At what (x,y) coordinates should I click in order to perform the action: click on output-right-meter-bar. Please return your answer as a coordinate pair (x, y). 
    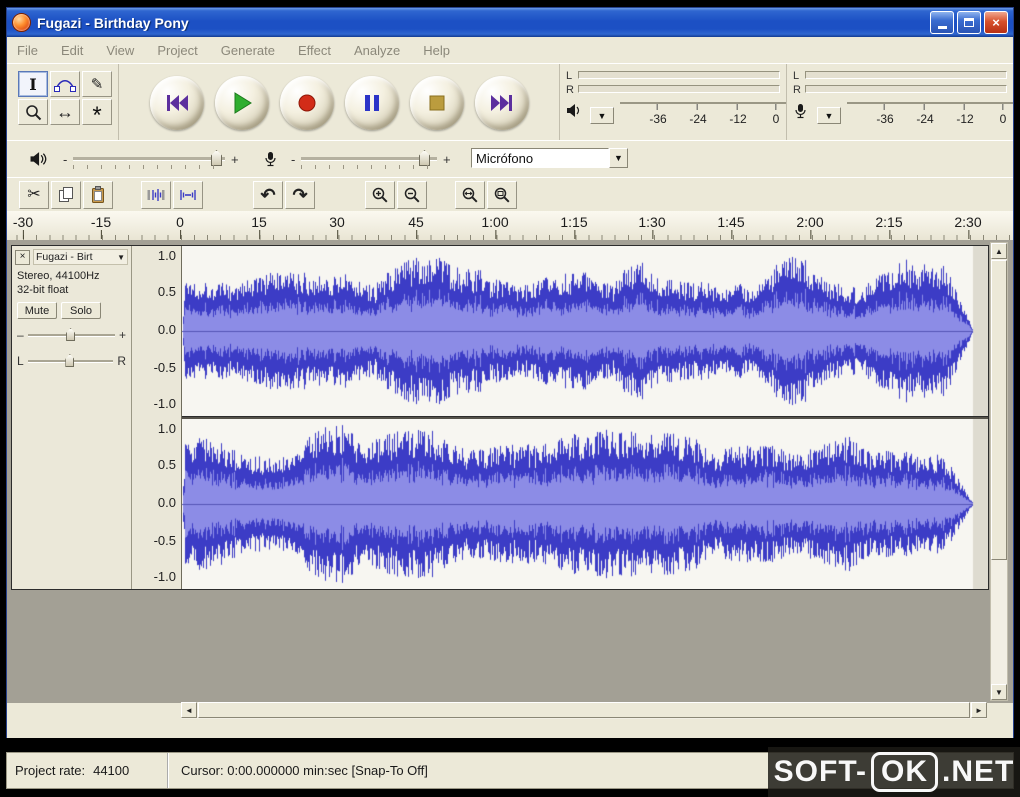
    Looking at the image, I should click on (679, 89).